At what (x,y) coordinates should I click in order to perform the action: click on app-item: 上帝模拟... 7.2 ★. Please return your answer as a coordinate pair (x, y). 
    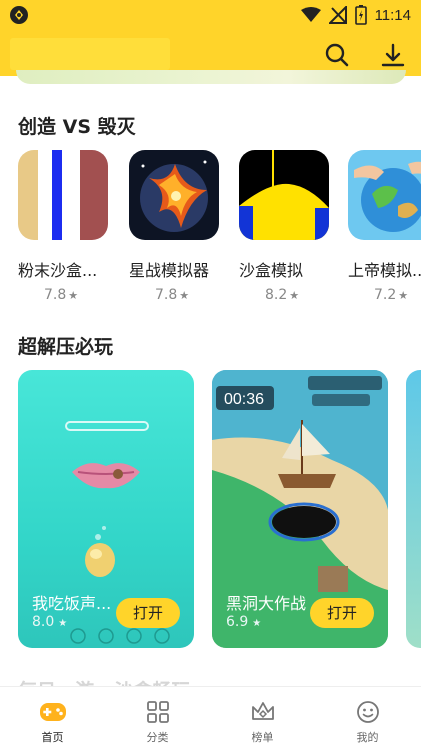
    Looking at the image, I should click on (384, 226).